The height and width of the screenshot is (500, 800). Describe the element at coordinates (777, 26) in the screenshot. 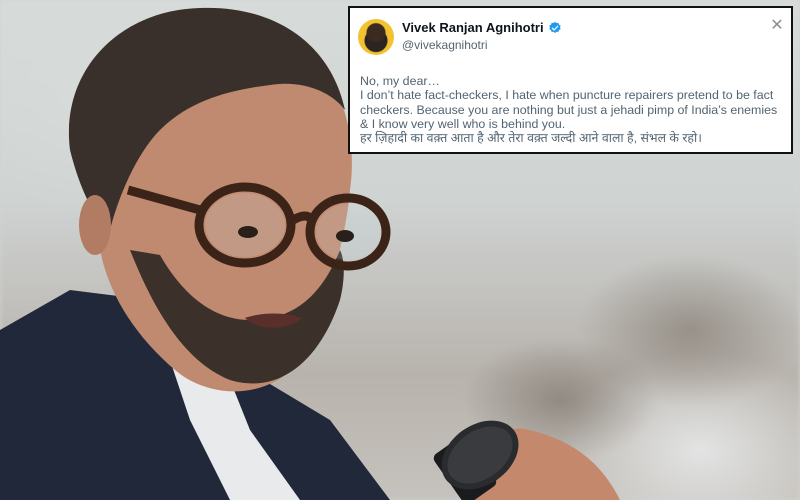

I see `close-icon: ✕` at that location.